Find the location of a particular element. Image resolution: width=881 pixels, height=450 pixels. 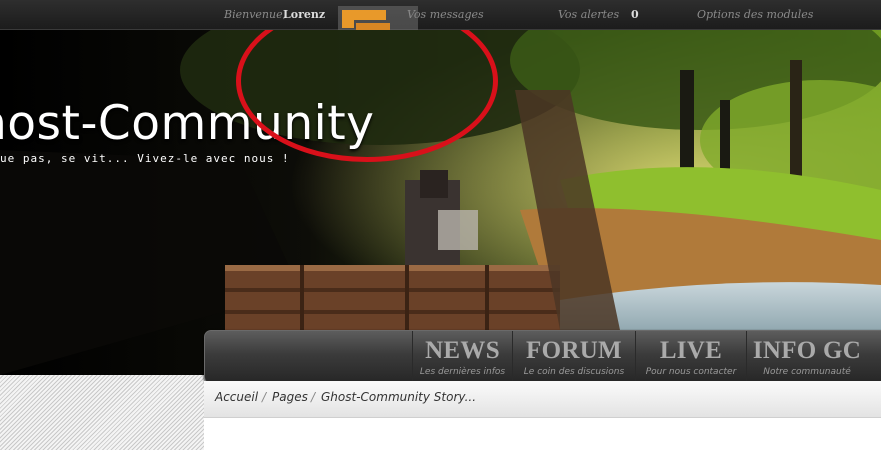

username-link: Lorenz is located at coordinates (304, 14).